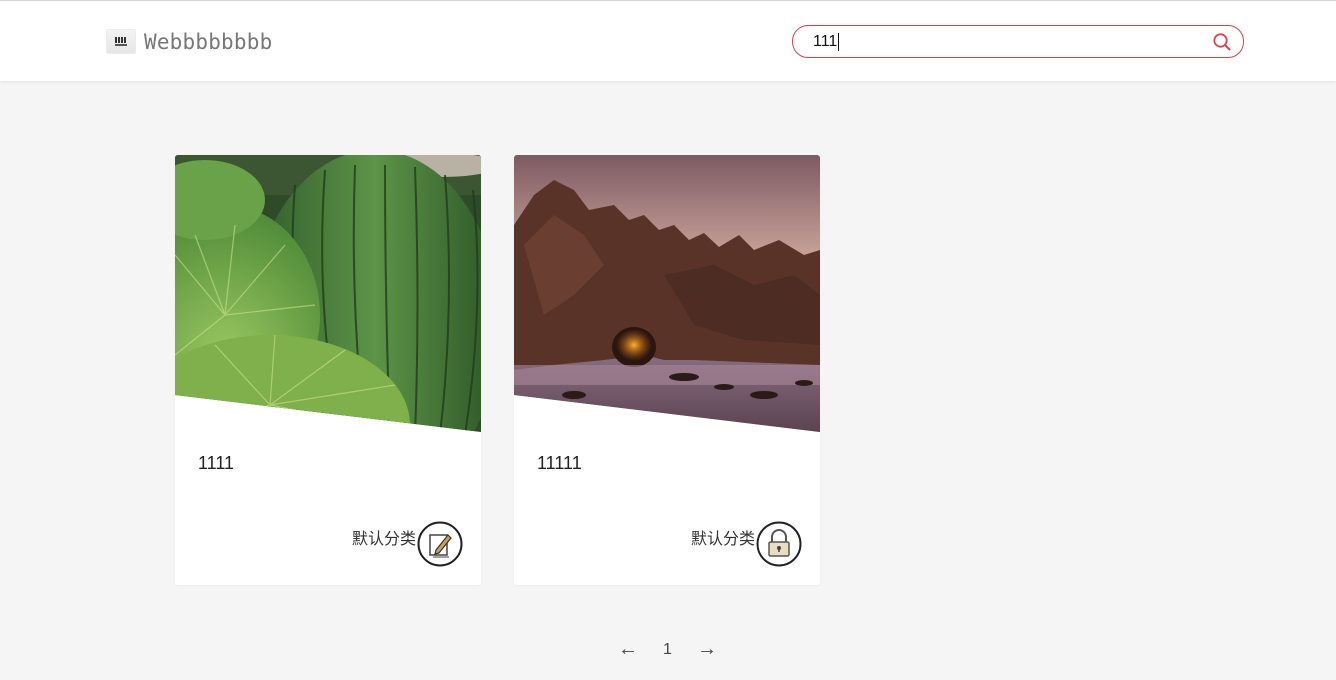 This screenshot has width=1336, height=680. I want to click on post-card: 11111 默认分类, so click(667, 370).